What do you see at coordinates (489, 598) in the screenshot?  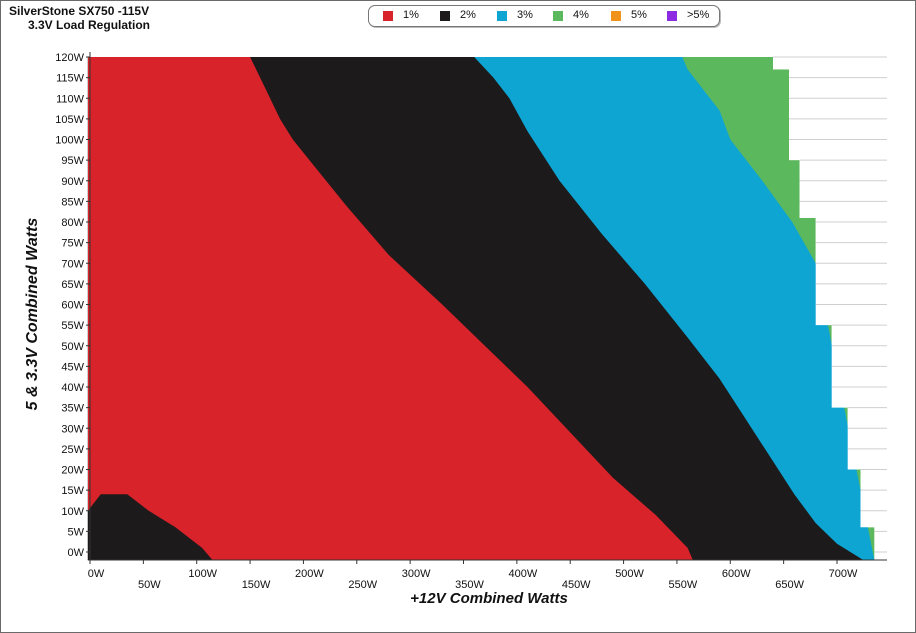 I see `x-axis-label: +12V Combined Watts` at bounding box center [489, 598].